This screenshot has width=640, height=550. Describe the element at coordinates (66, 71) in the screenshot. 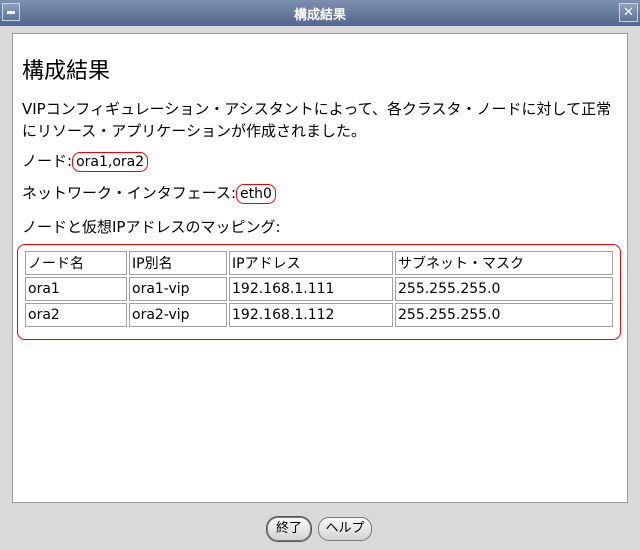

I see `page-title: 構成結果` at that location.